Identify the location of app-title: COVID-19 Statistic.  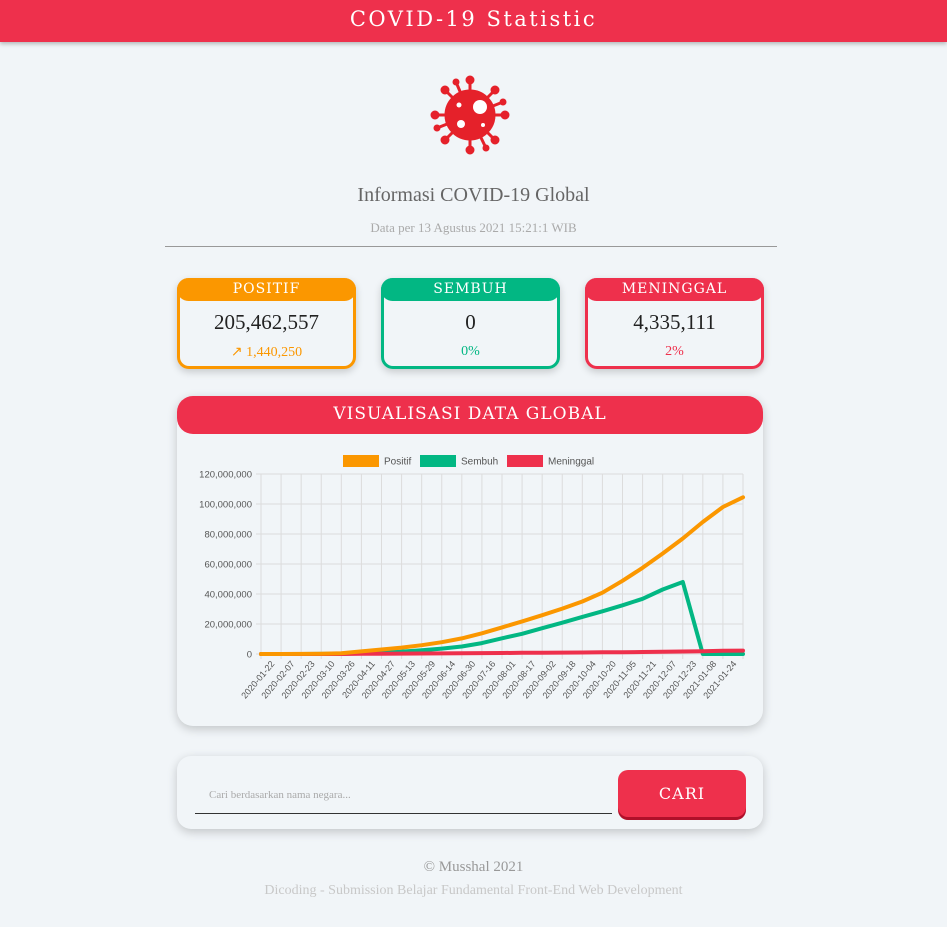
(473, 19).